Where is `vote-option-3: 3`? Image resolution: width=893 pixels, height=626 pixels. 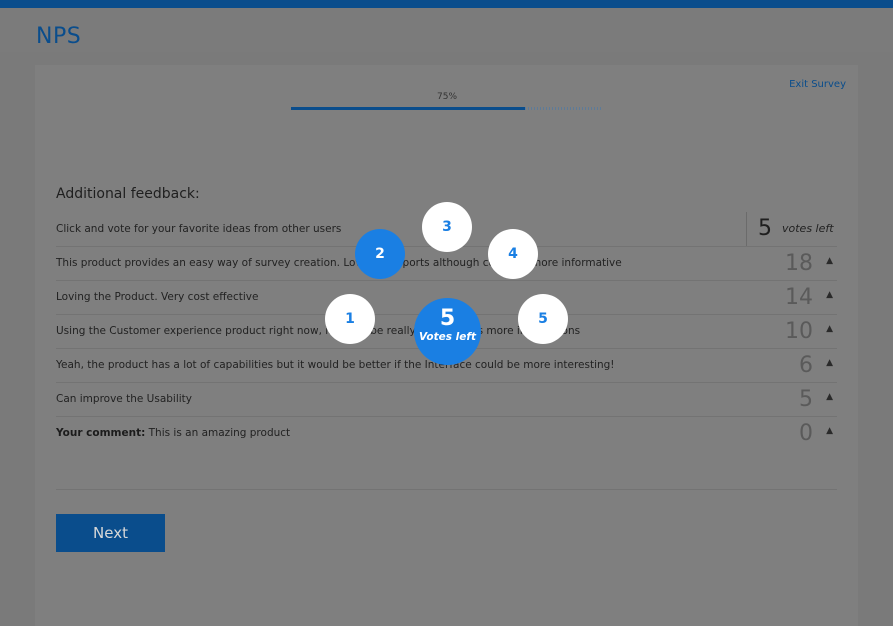 vote-option-3: 3 is located at coordinates (447, 227).